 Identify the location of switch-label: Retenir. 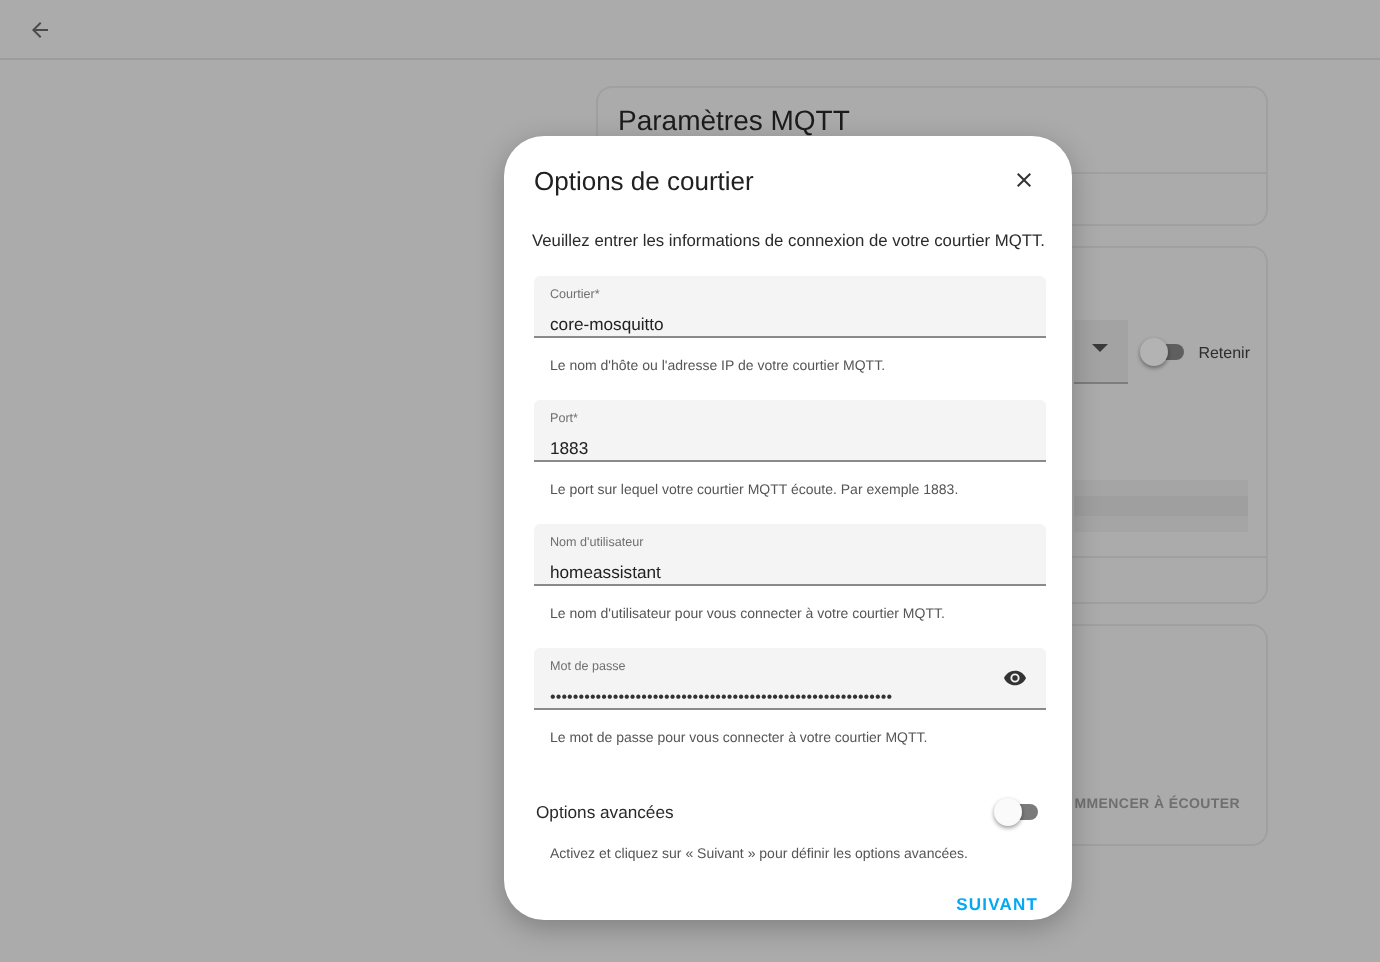
(1224, 352).